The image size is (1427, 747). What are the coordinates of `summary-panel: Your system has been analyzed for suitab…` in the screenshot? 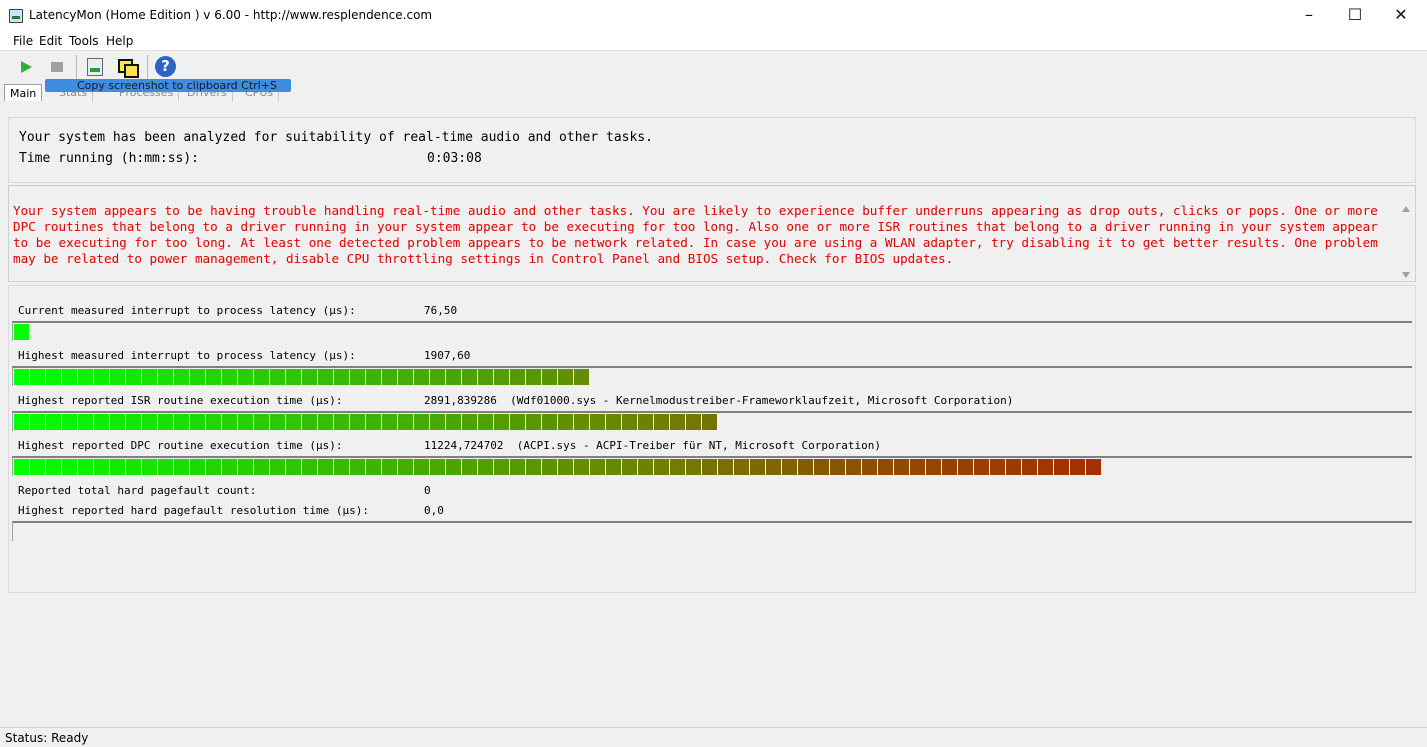 It's located at (712, 150).